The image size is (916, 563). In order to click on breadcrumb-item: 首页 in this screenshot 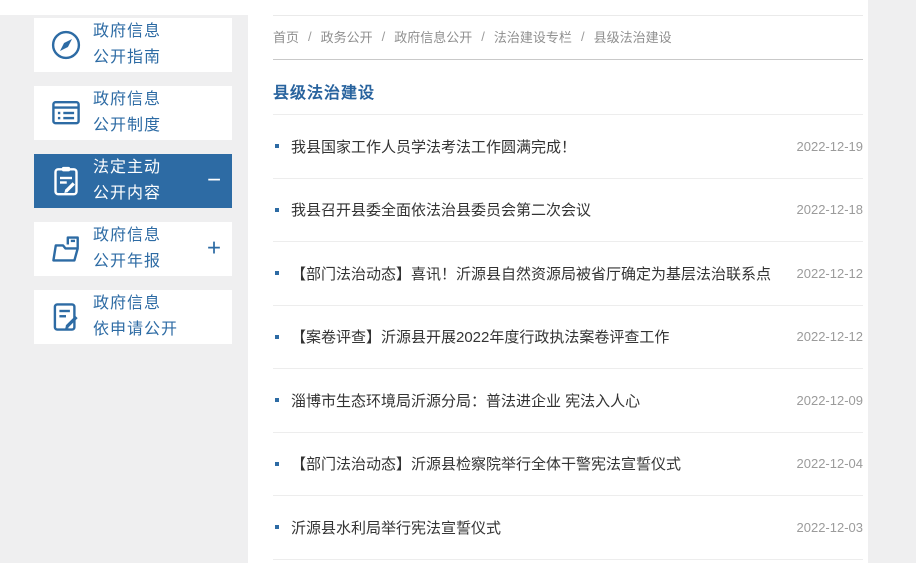, I will do `click(286, 36)`.